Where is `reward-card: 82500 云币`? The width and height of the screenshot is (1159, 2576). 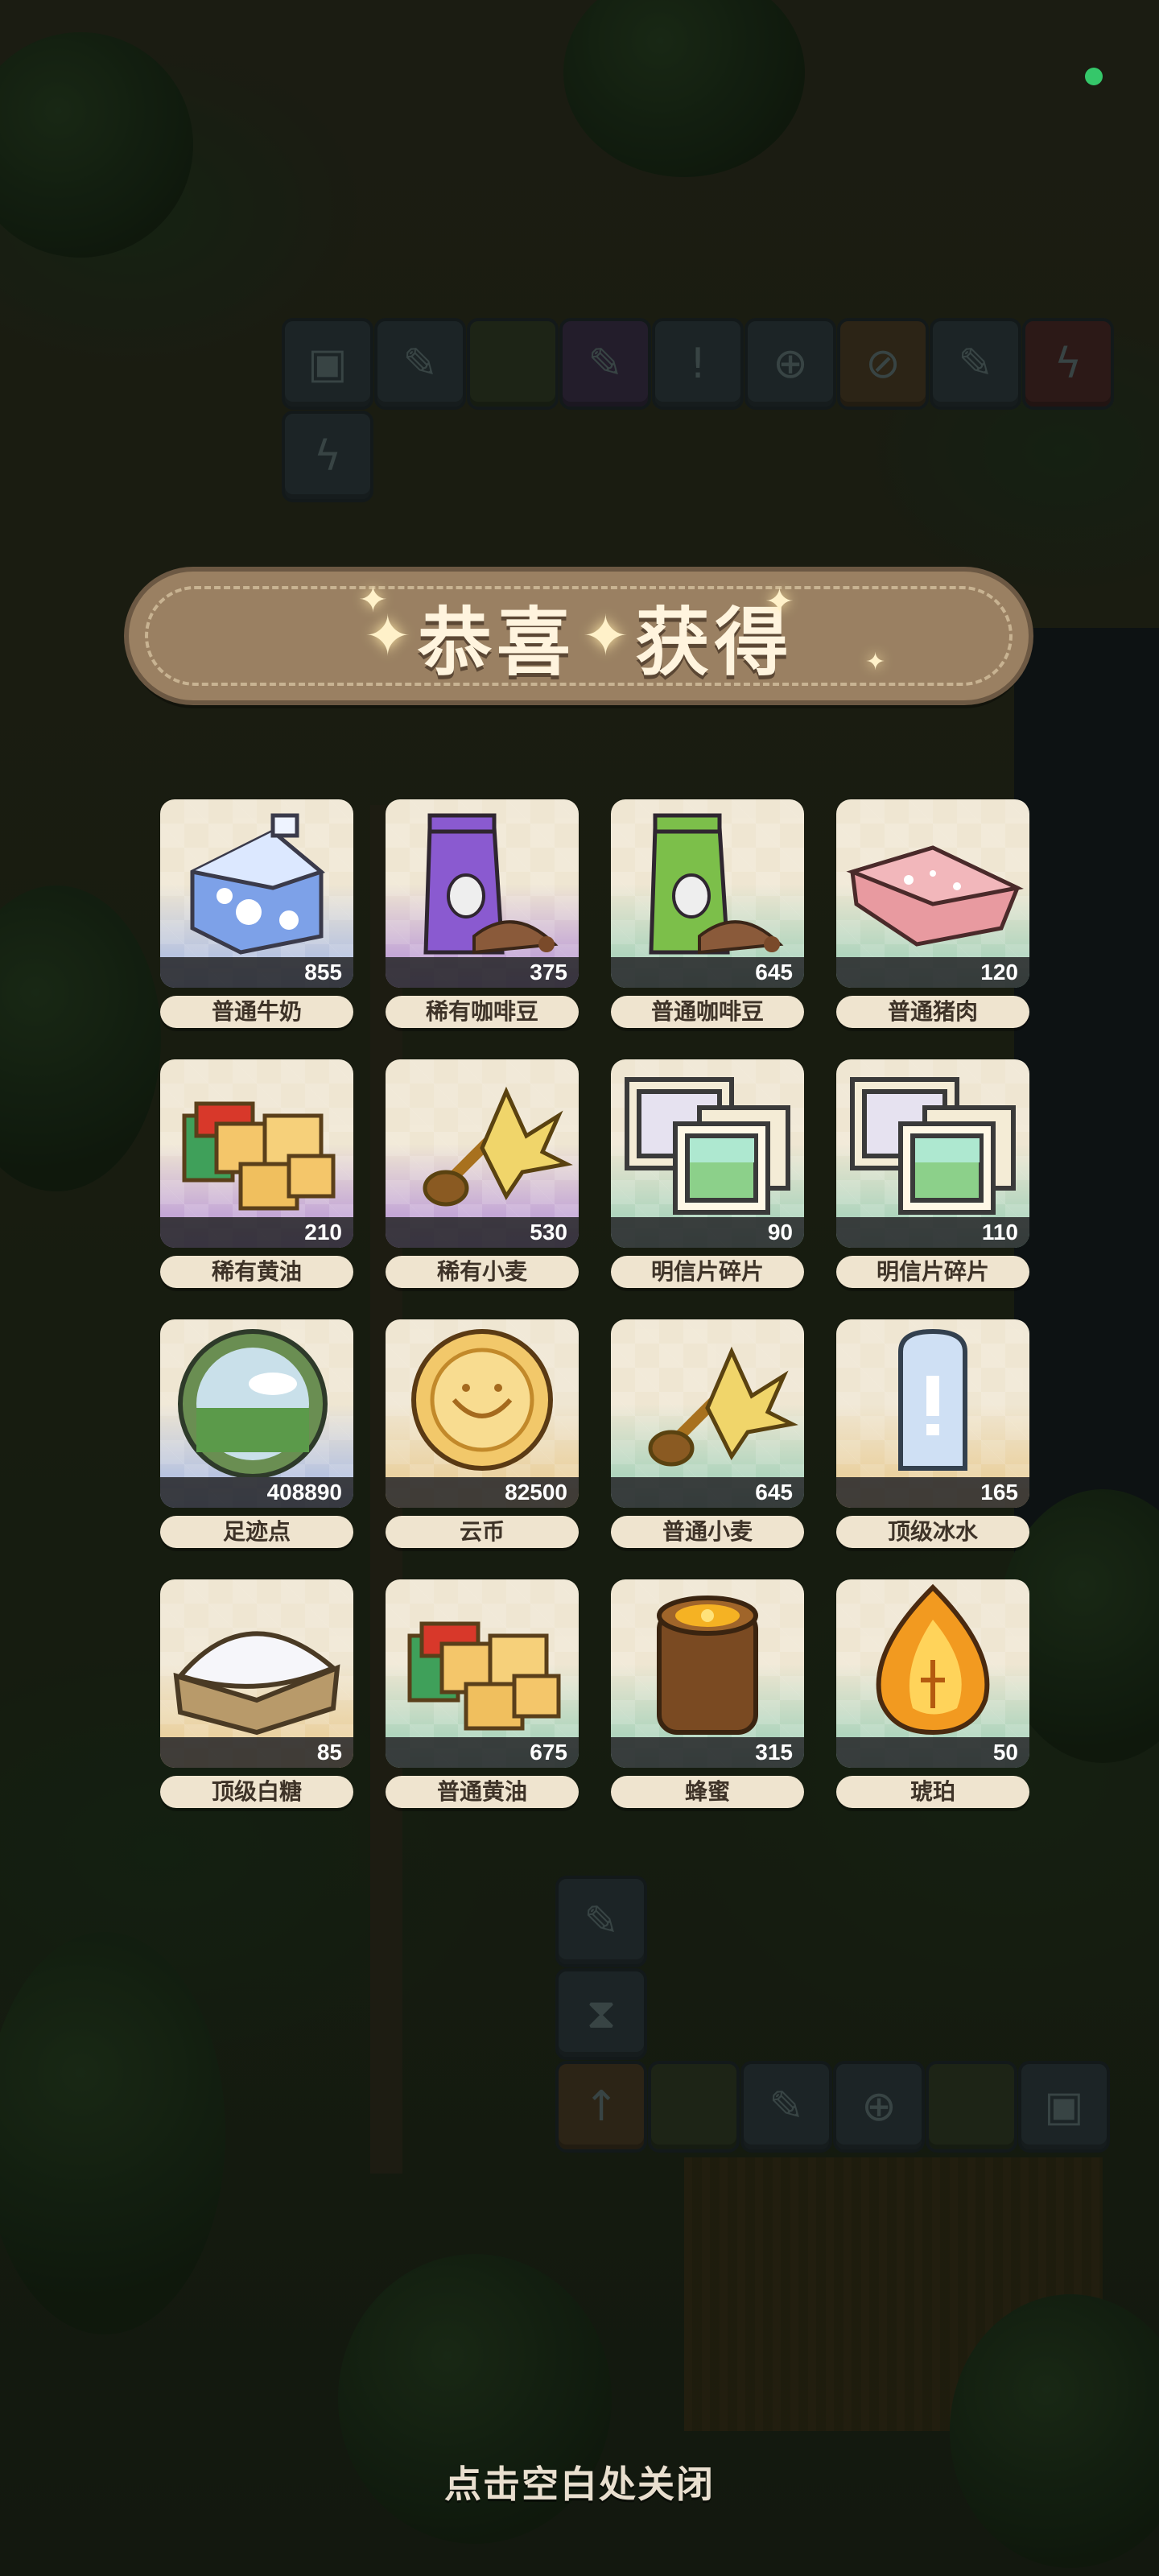
reward-card: 82500 云币 is located at coordinates (482, 1433).